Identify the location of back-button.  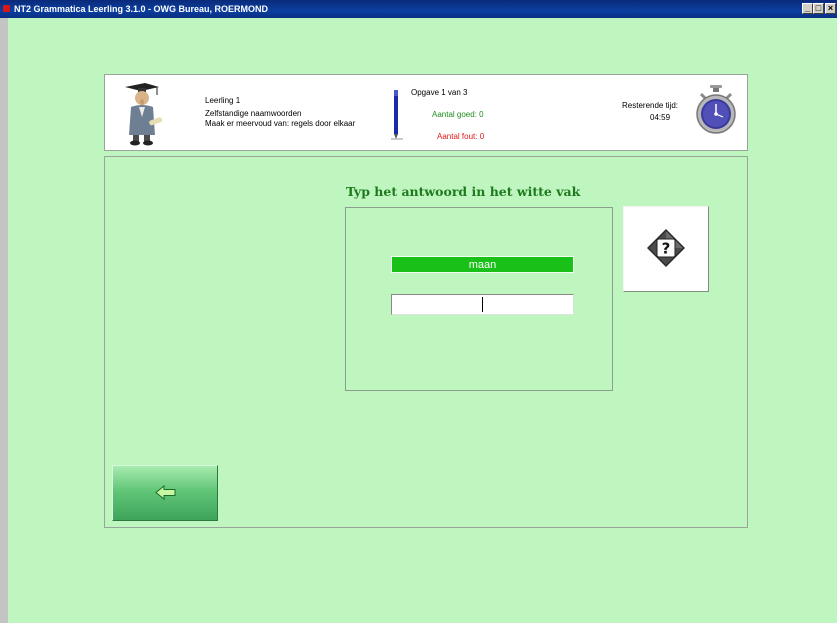
(165, 493).